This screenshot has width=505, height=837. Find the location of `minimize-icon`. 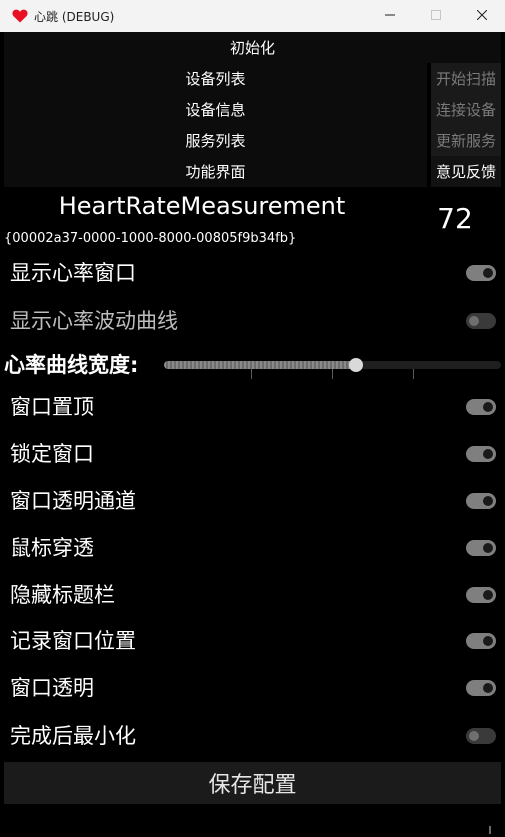

minimize-icon is located at coordinates (390, 16).